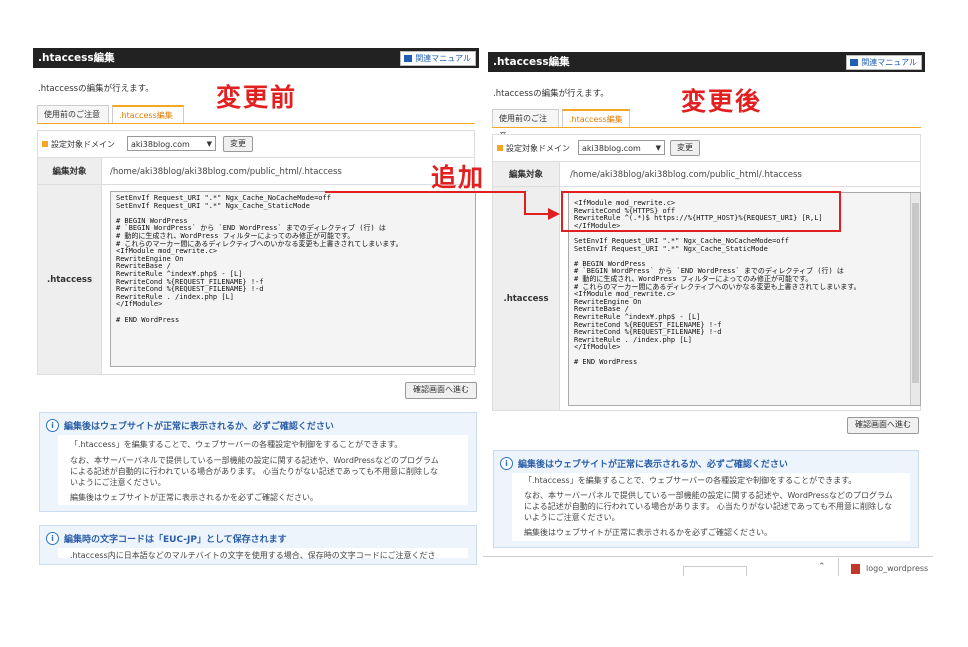 This screenshot has height=647, width=968. I want to click on file-icon, so click(855, 569).